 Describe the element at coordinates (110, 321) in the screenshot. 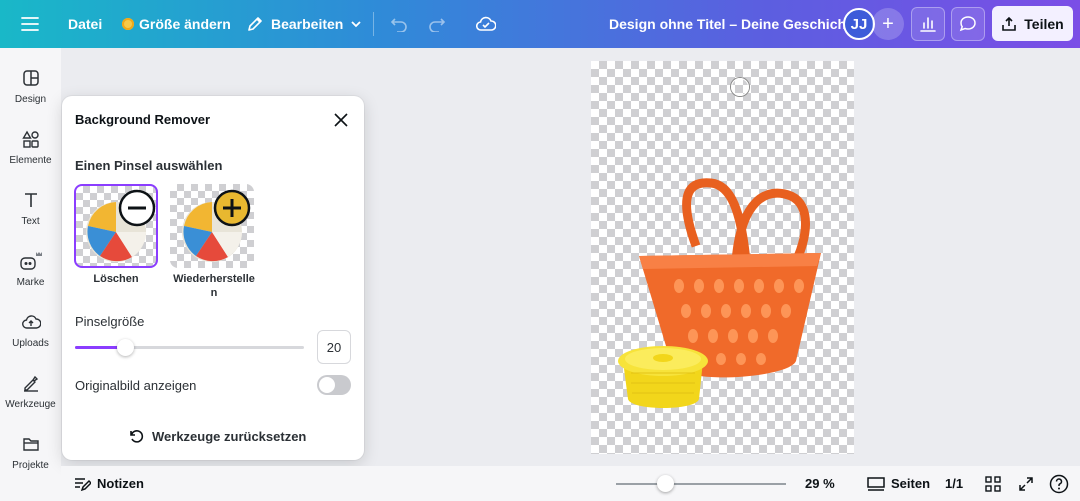

I see `brush-size-label: Pinselgröße` at that location.